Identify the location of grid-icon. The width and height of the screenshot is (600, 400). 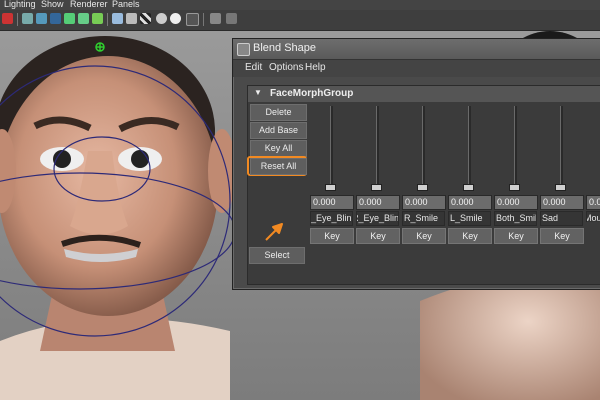
(27, 18).